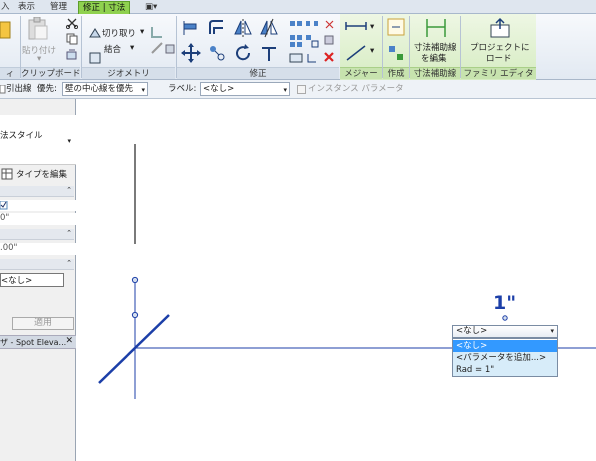  What do you see at coordinates (32, 280) in the screenshot?
I see `label-param-field: <なし>` at bounding box center [32, 280].